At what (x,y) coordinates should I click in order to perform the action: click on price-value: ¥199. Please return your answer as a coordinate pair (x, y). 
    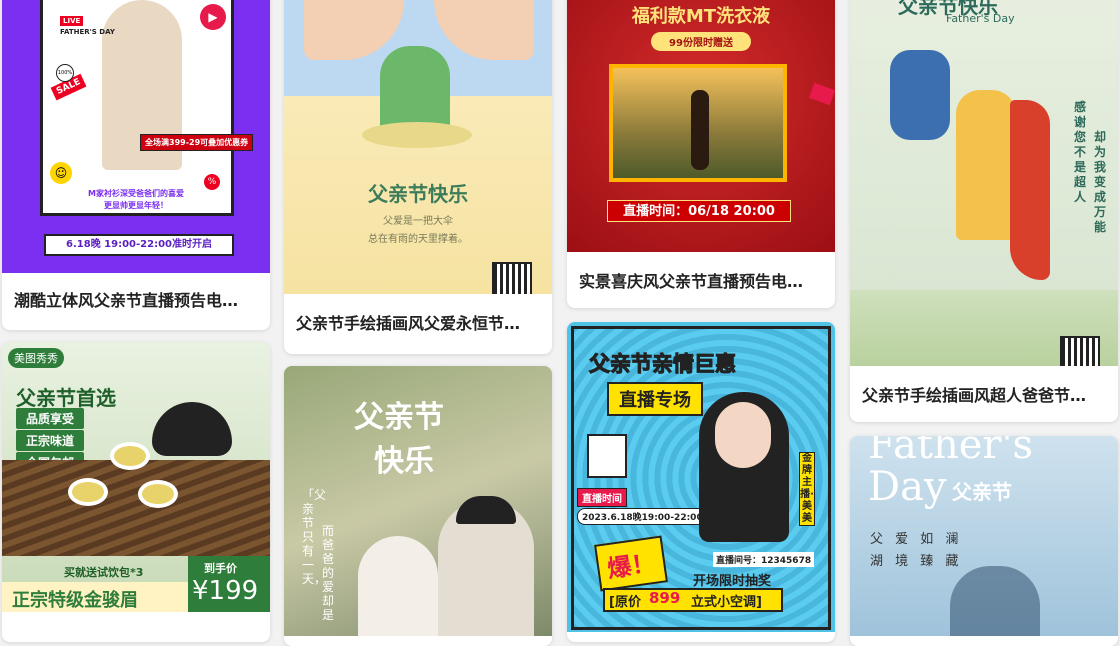
    Looking at the image, I should click on (225, 591).